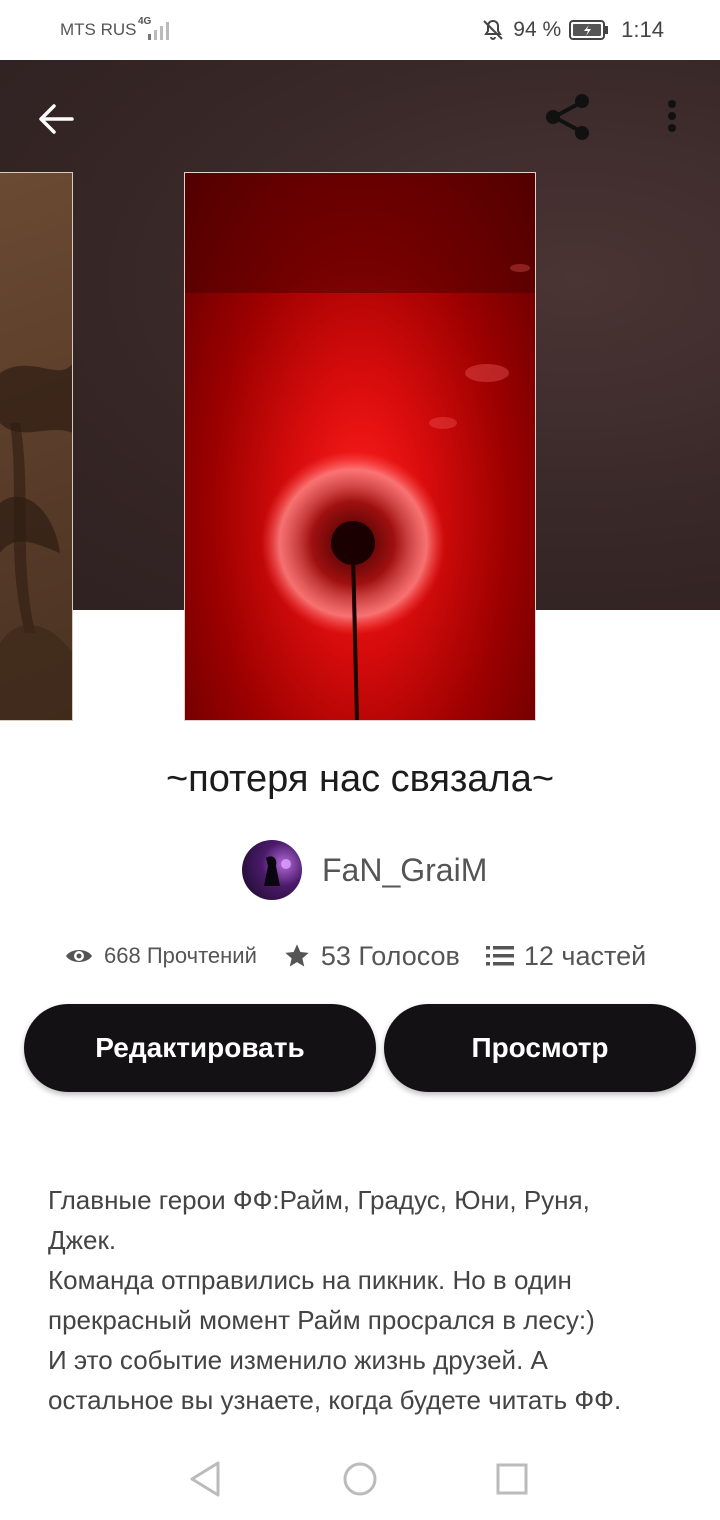 This screenshot has height=1520, width=720. Describe the element at coordinates (405, 869) in the screenshot. I see `author-name: FaN_GraiM` at that location.